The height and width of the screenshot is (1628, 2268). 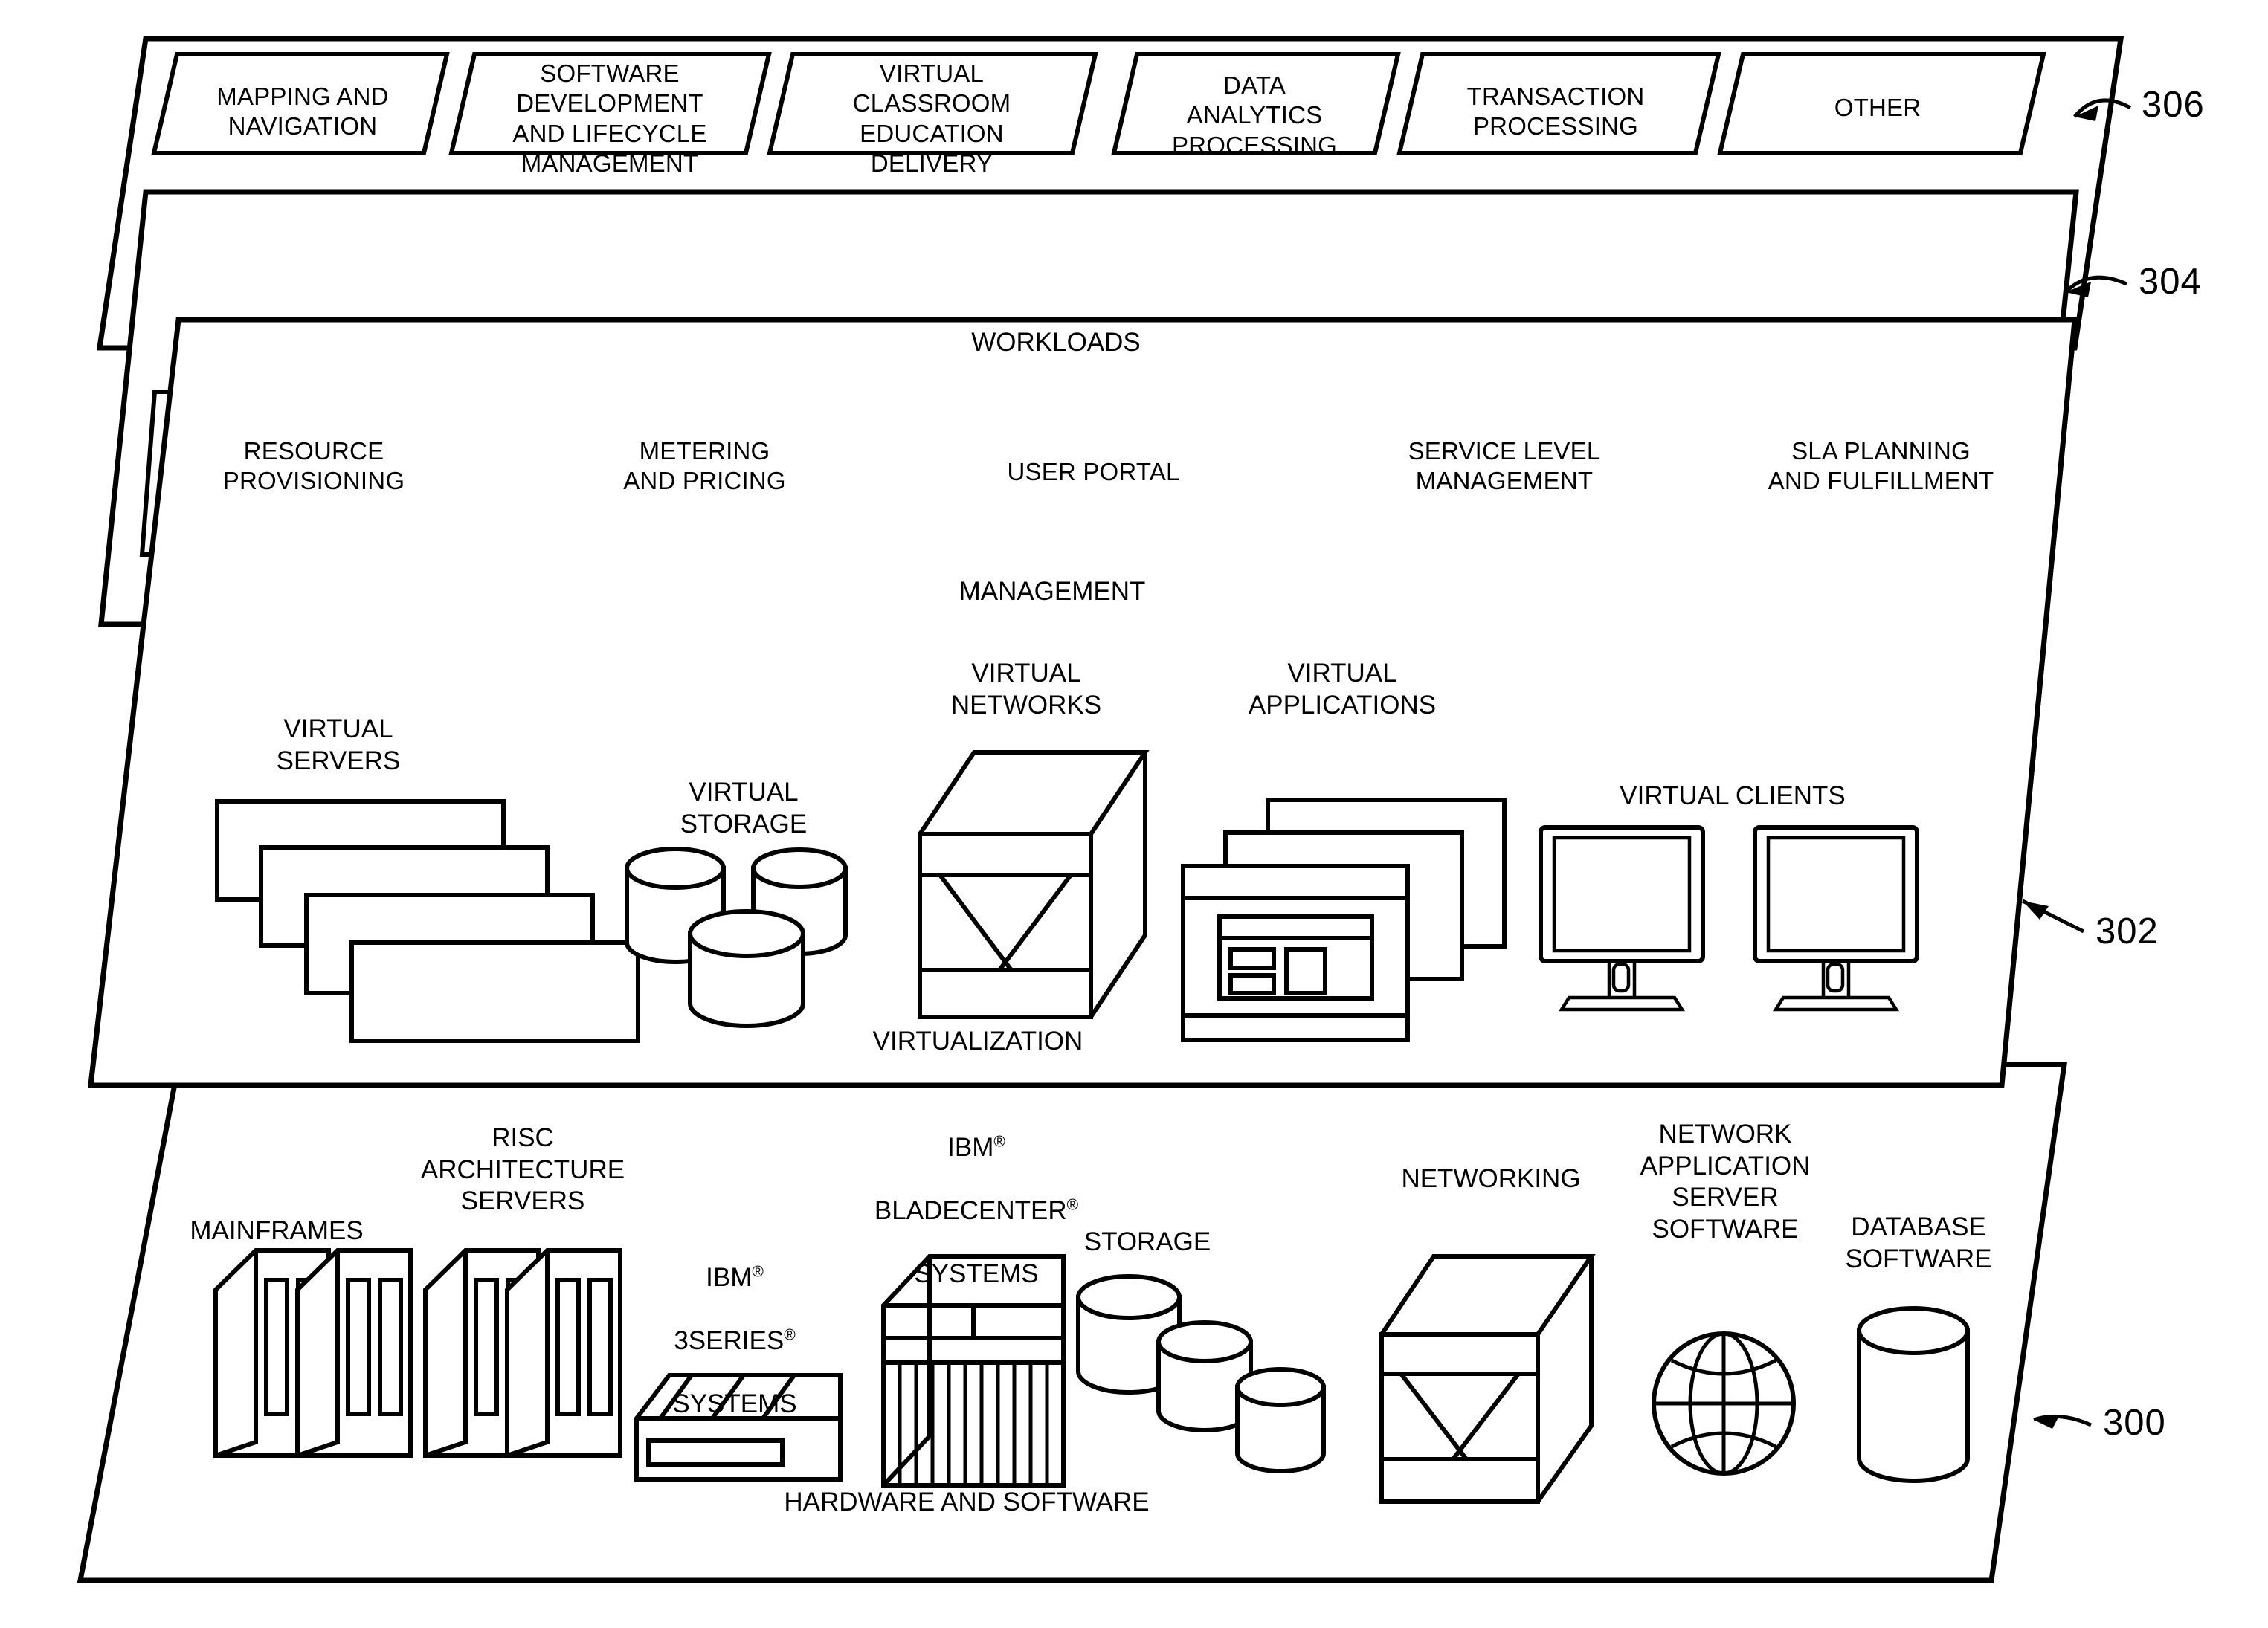 I want to click on network-application-server-software-icon, so click(x=1724, y=1404).